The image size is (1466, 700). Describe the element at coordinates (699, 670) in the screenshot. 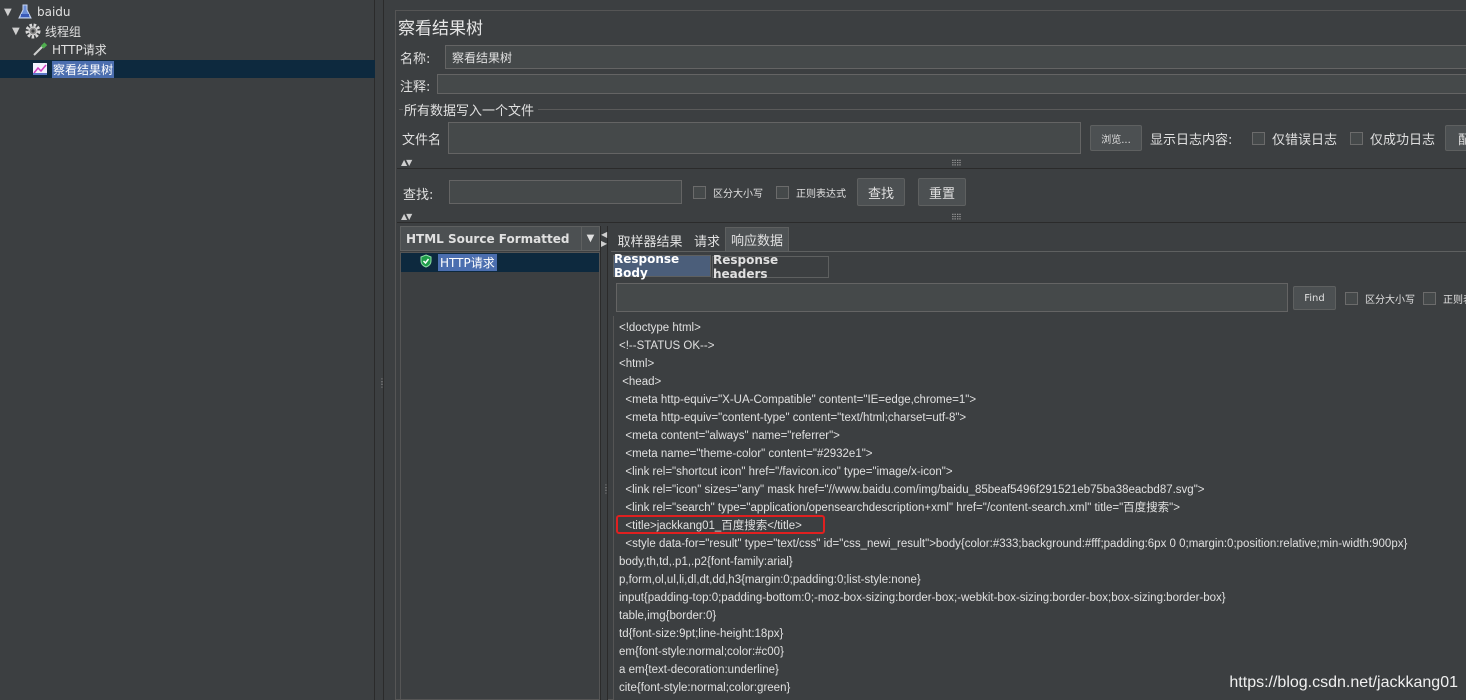

I see `code-line: a em{text-decoration:underline}` at that location.